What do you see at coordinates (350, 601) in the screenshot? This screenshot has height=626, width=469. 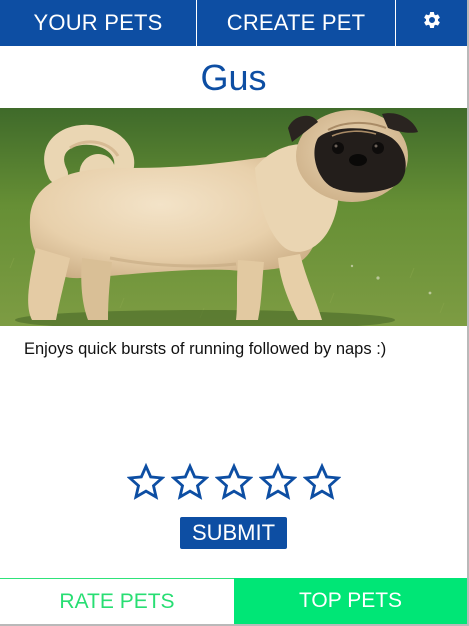 I see `tab-top-pets: TOP PETS` at bounding box center [350, 601].